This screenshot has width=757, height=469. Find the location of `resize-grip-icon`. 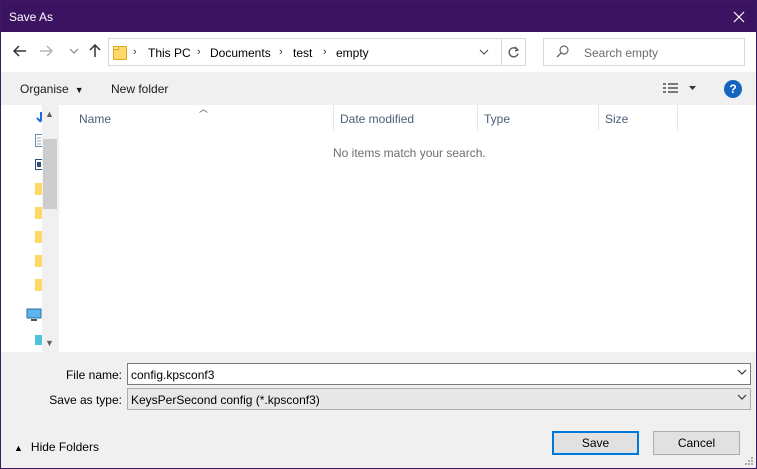

resize-grip-icon is located at coordinates (749, 461).